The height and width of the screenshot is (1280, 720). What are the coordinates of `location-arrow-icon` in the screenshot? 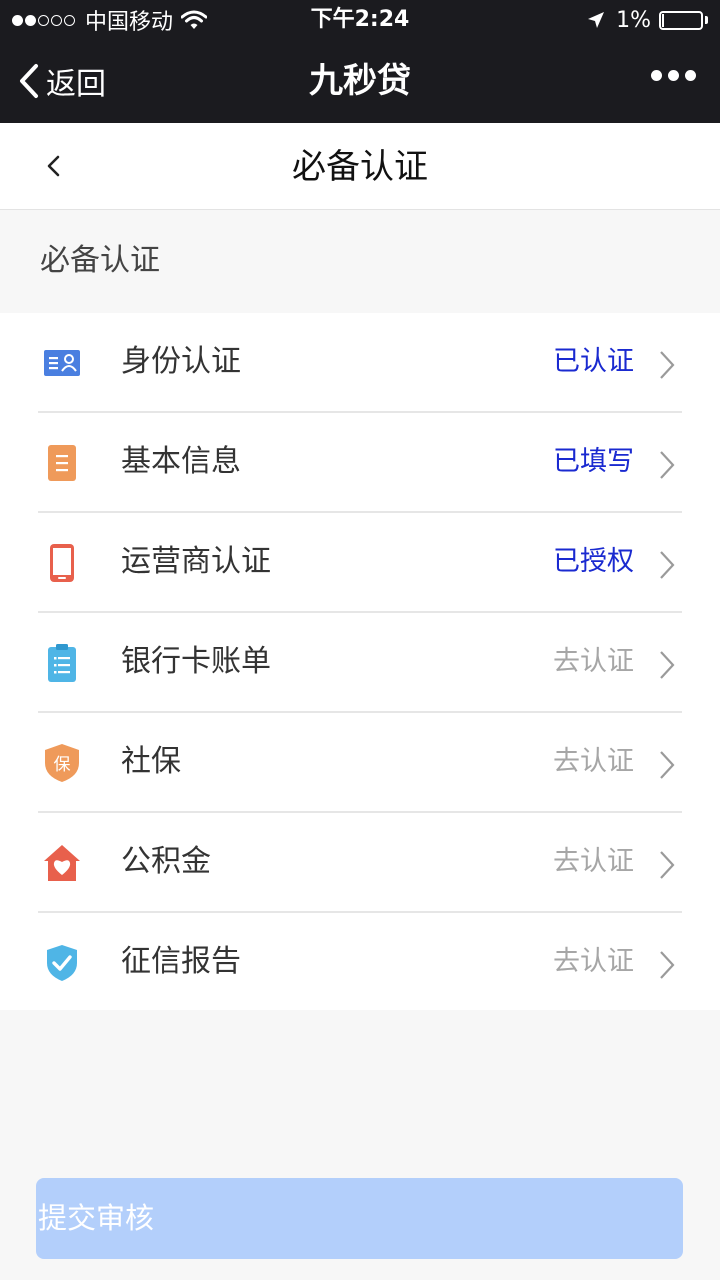 It's located at (596, 20).